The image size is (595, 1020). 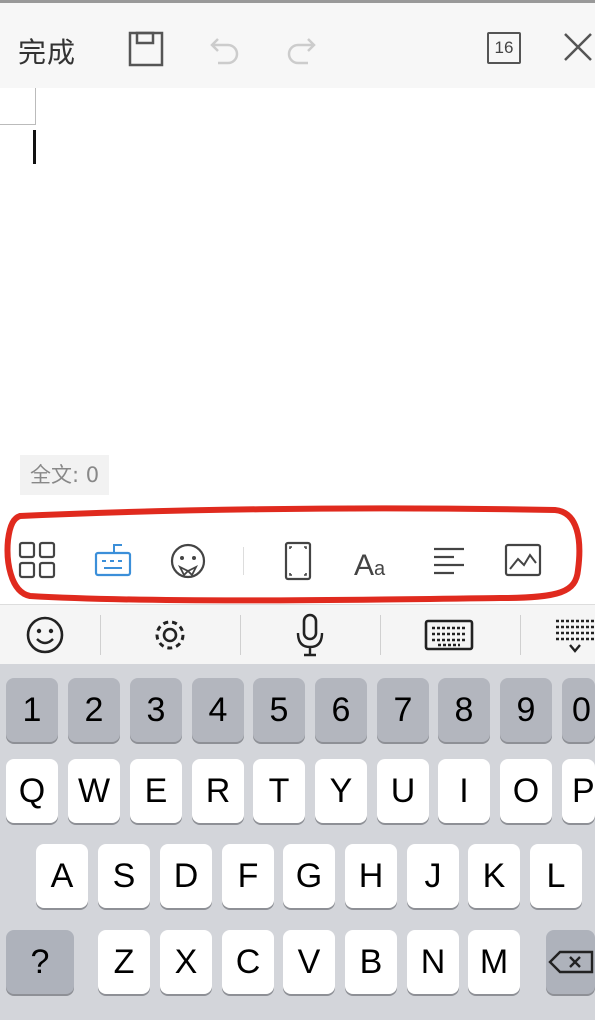 What do you see at coordinates (32, 710) in the screenshot?
I see `key-1: 1` at bounding box center [32, 710].